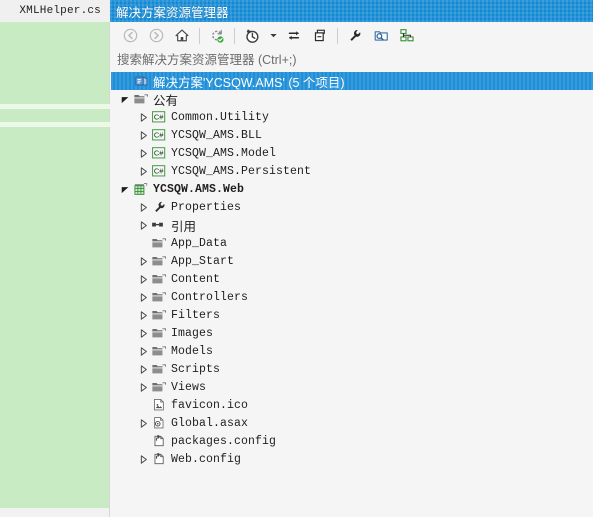  I want to click on web-project-icon, so click(141, 189).